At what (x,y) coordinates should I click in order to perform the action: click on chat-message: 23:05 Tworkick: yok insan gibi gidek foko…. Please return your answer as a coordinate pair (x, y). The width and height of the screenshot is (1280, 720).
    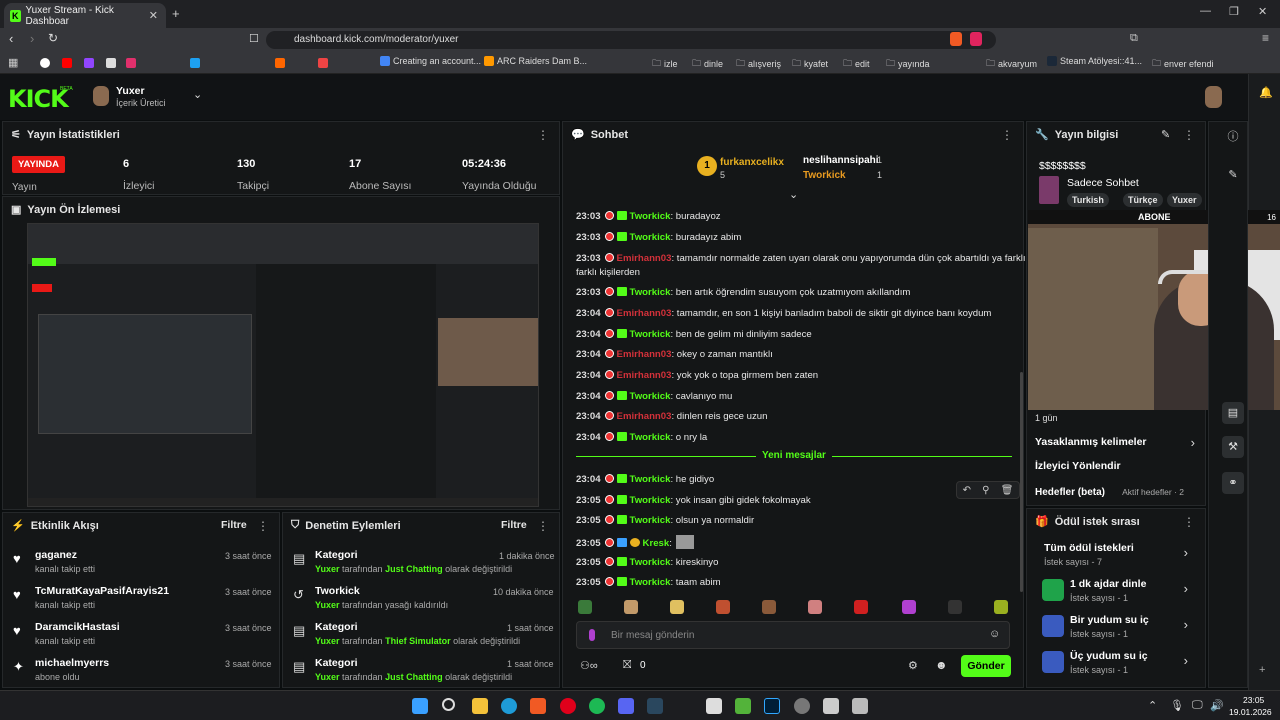
    Looking at the image, I should click on (693, 500).